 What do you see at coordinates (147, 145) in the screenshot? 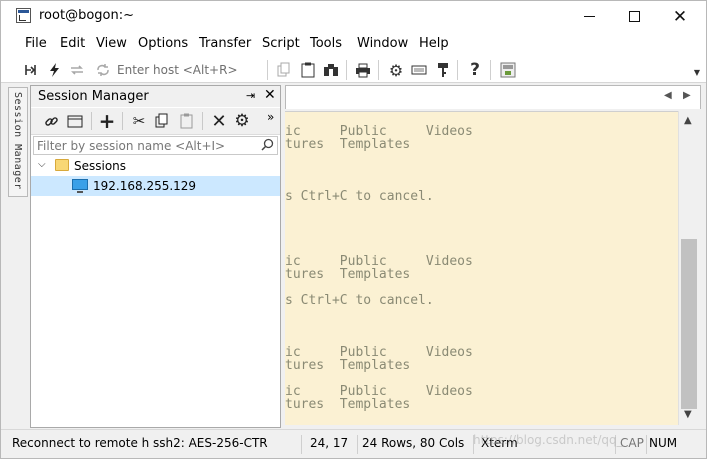
I see `session-filter-input` at bounding box center [147, 145].